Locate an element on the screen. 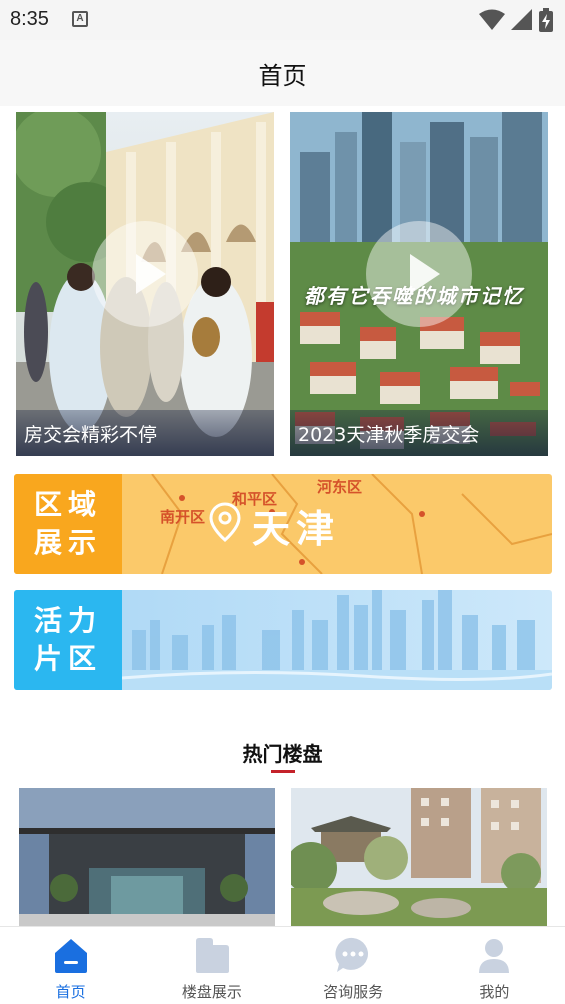 This screenshot has height=1004, width=565. vitality-label-line1: 活力 is located at coordinates (67, 620).